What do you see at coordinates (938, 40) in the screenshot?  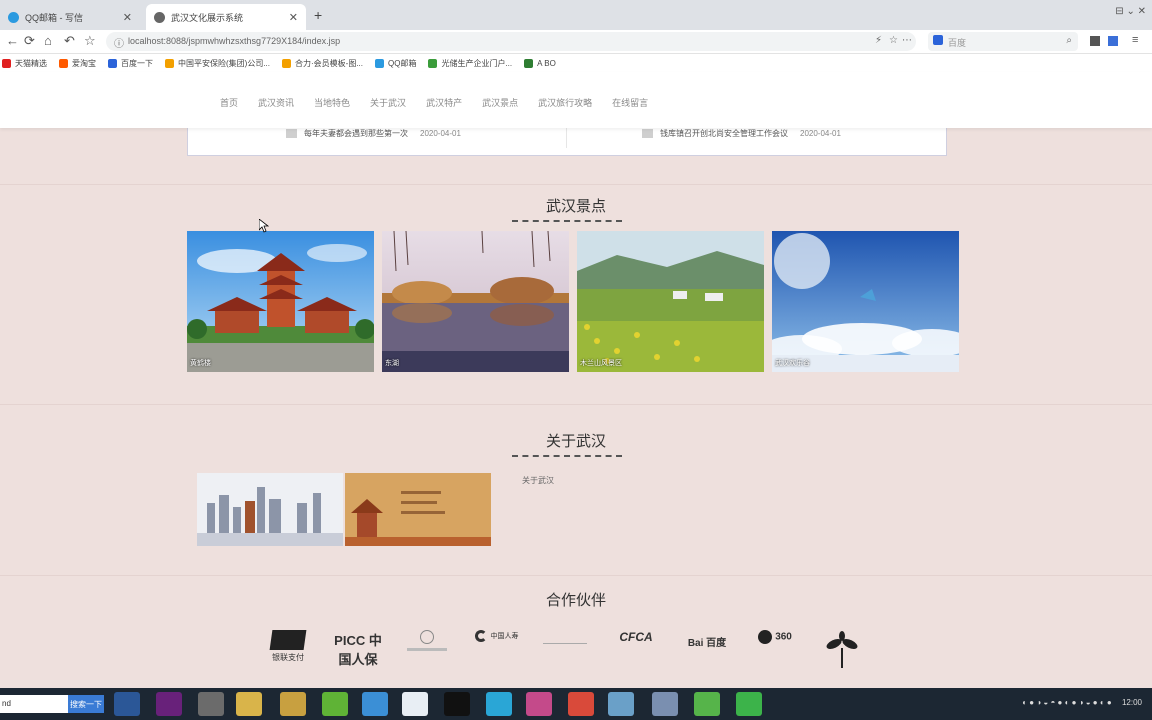 I see `baidu-icon` at bounding box center [938, 40].